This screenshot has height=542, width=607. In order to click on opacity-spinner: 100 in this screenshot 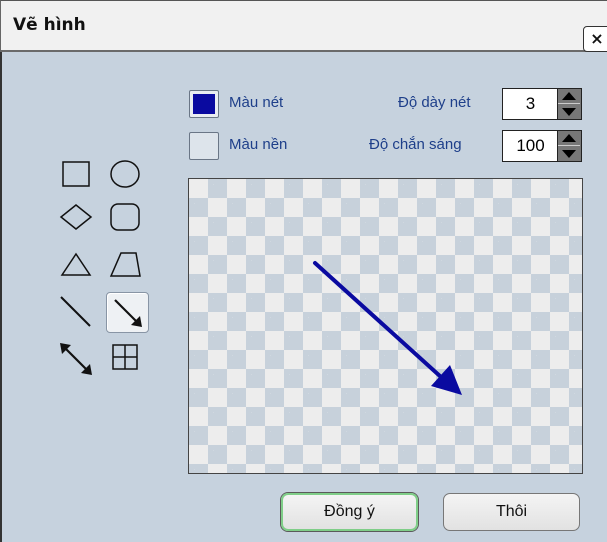, I will do `click(542, 146)`.